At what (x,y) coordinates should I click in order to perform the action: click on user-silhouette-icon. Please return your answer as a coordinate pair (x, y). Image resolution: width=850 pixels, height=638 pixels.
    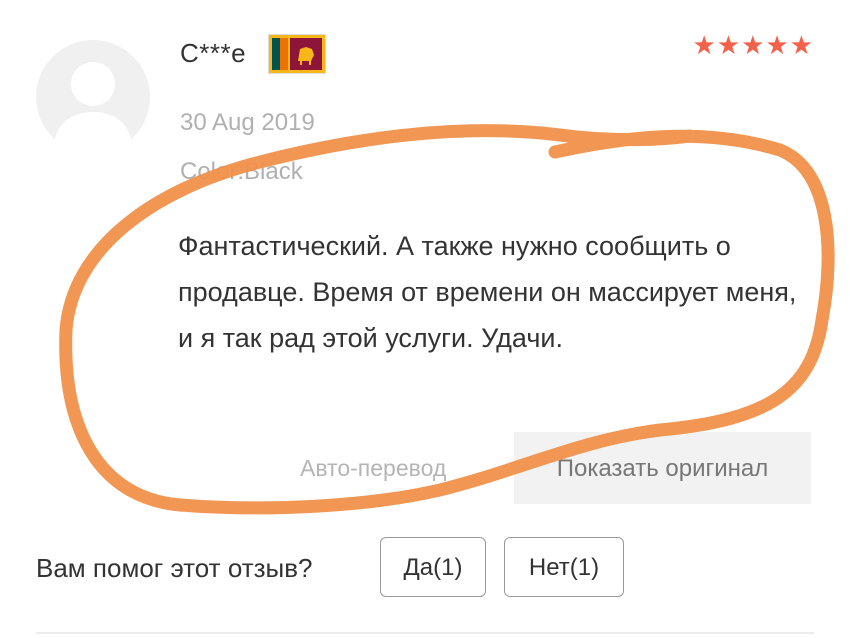
    Looking at the image, I should click on (93, 108).